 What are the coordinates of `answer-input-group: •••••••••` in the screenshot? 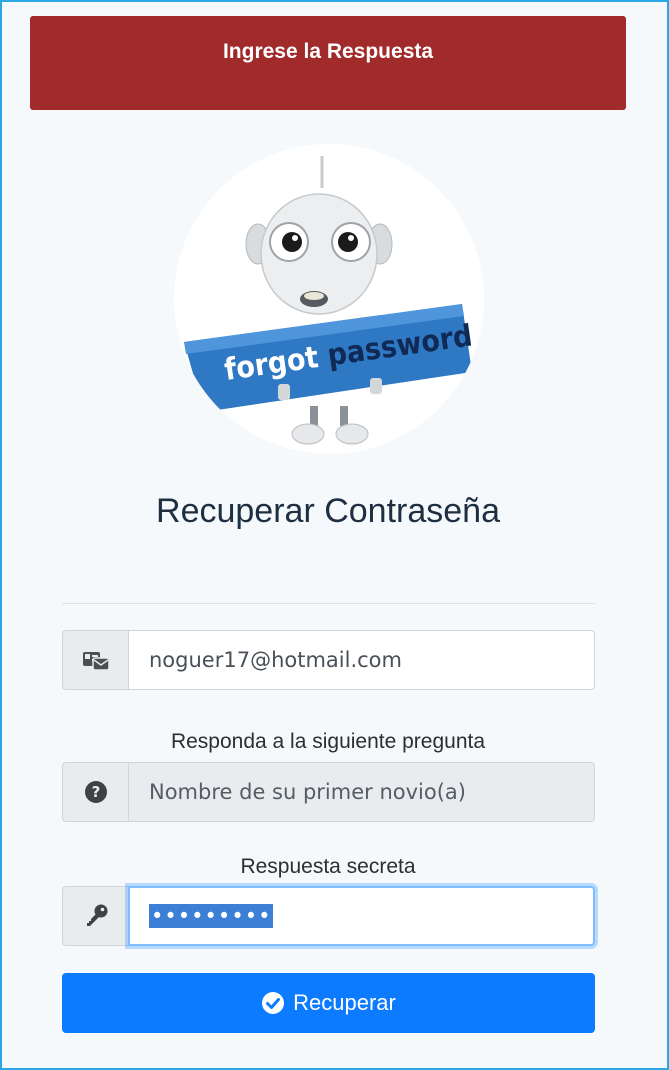 It's located at (328, 916).